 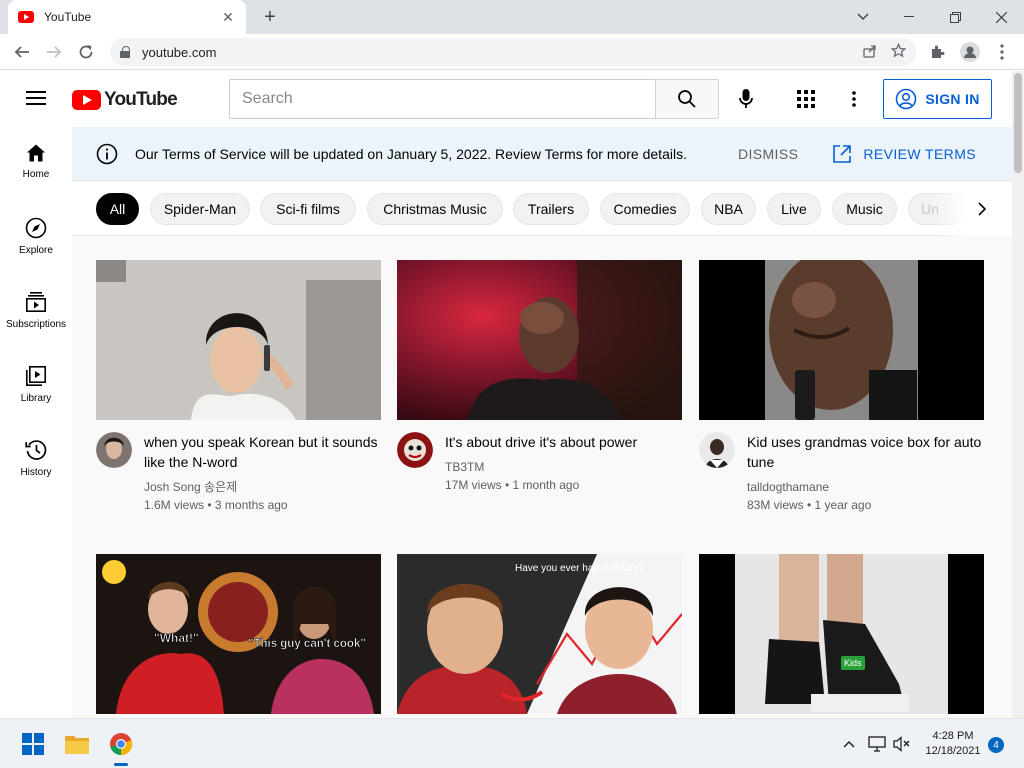 What do you see at coordinates (36, 460) in the screenshot?
I see `guide-item-history: History` at bounding box center [36, 460].